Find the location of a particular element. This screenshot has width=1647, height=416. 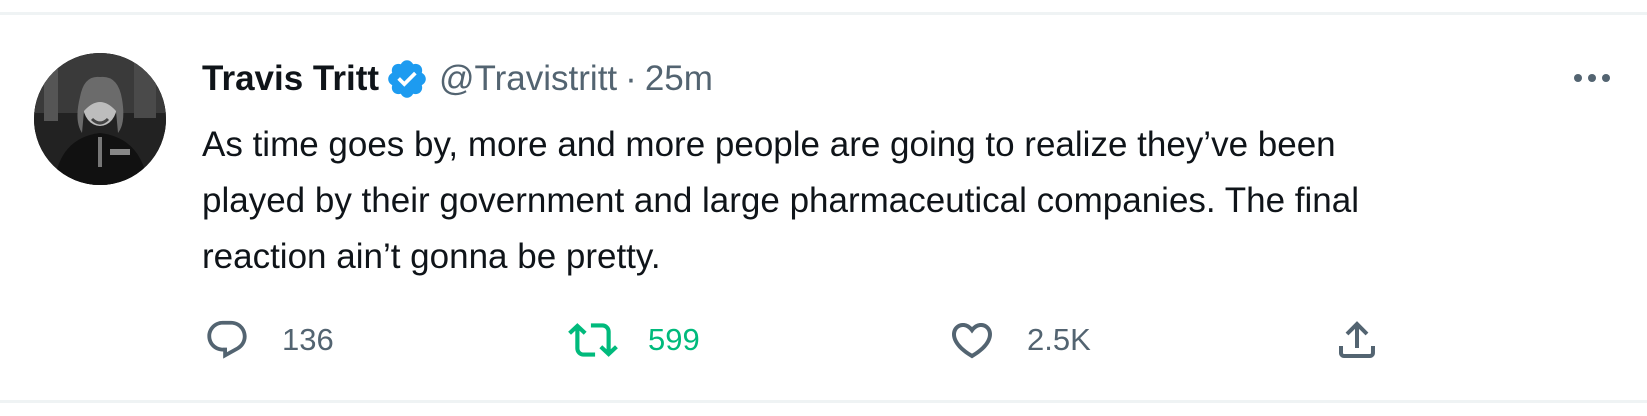

tweet-header: Travis Tritt @Travistritt · 25m is located at coordinates (457, 79).